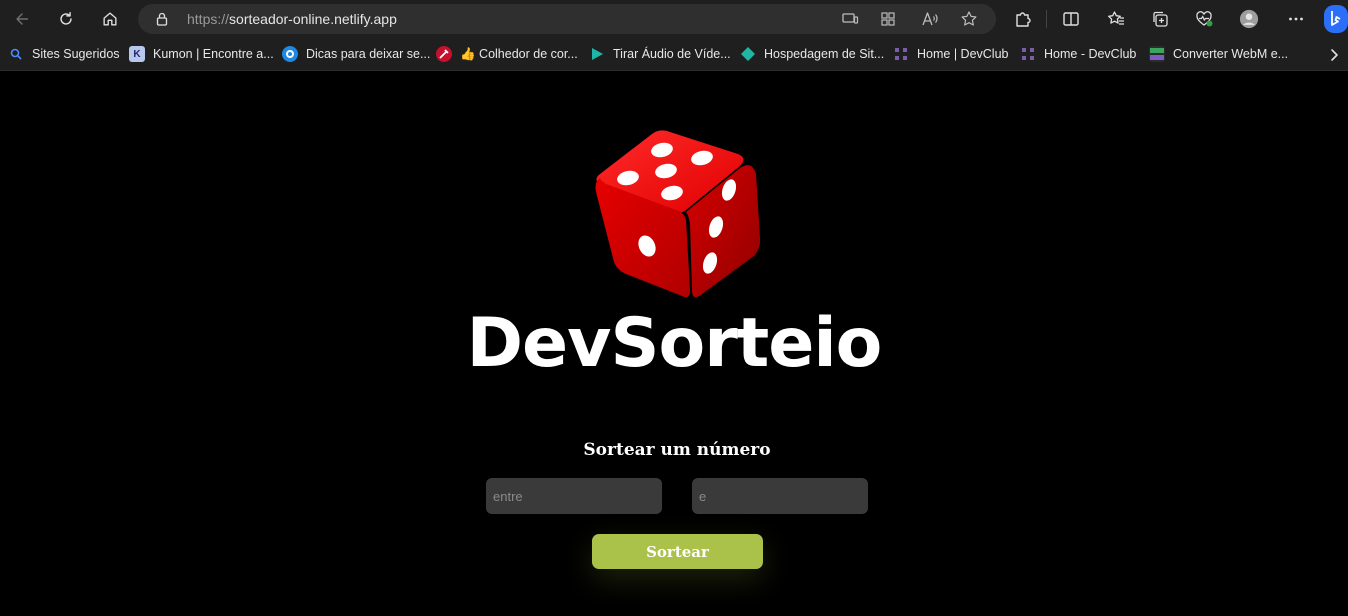  I want to click on extensions-button, so click(1023, 19).